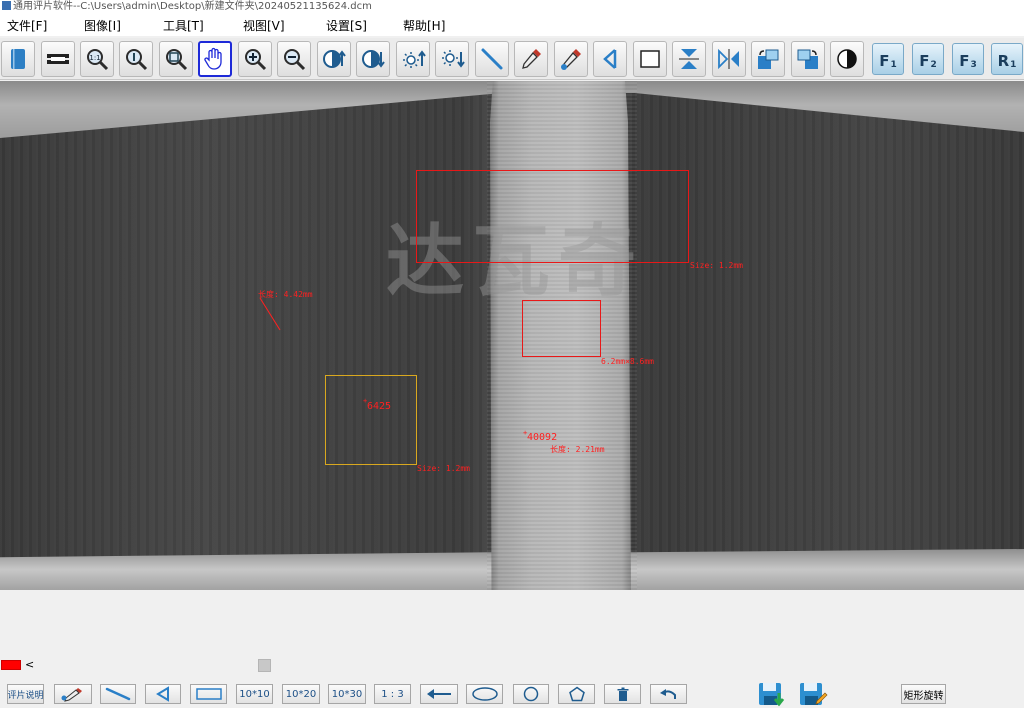 This screenshot has width=1024, height=708. I want to click on grid-10x20-label: 10*20, so click(301, 694).